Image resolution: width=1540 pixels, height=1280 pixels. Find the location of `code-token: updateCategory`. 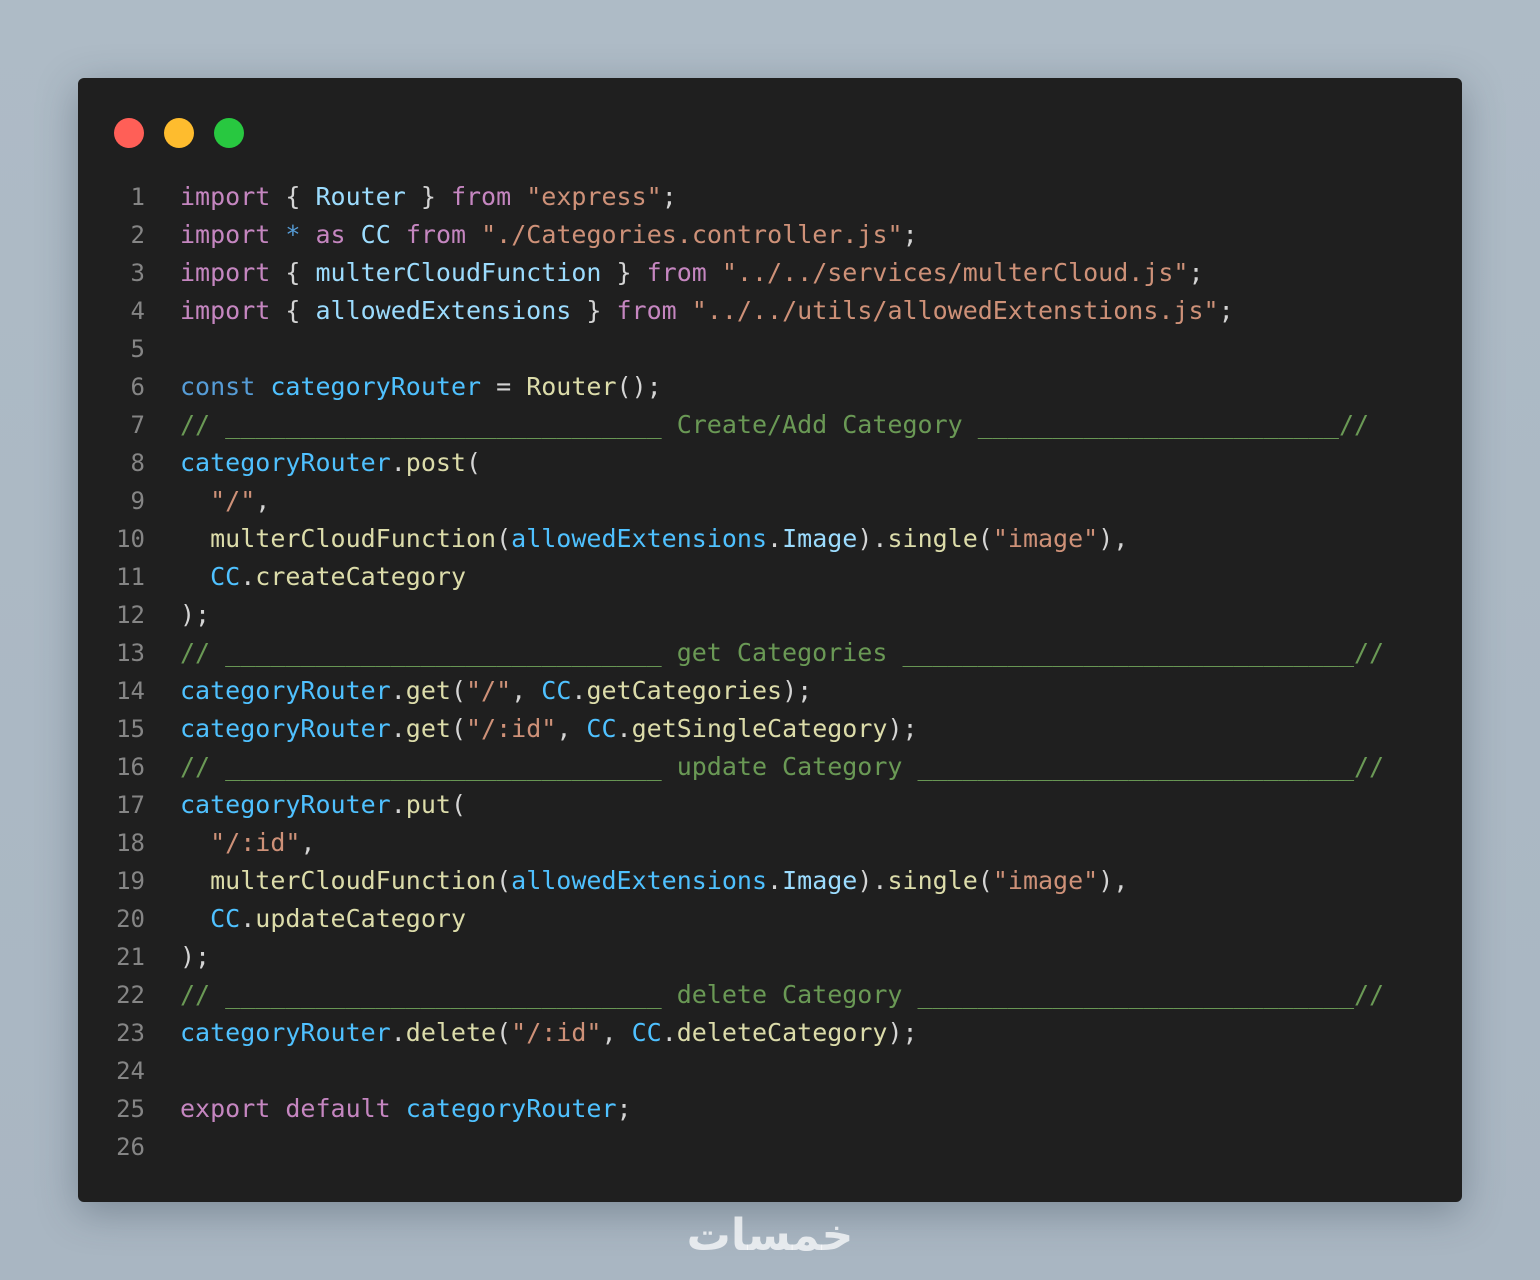

code-token: updateCategory is located at coordinates (360, 918).